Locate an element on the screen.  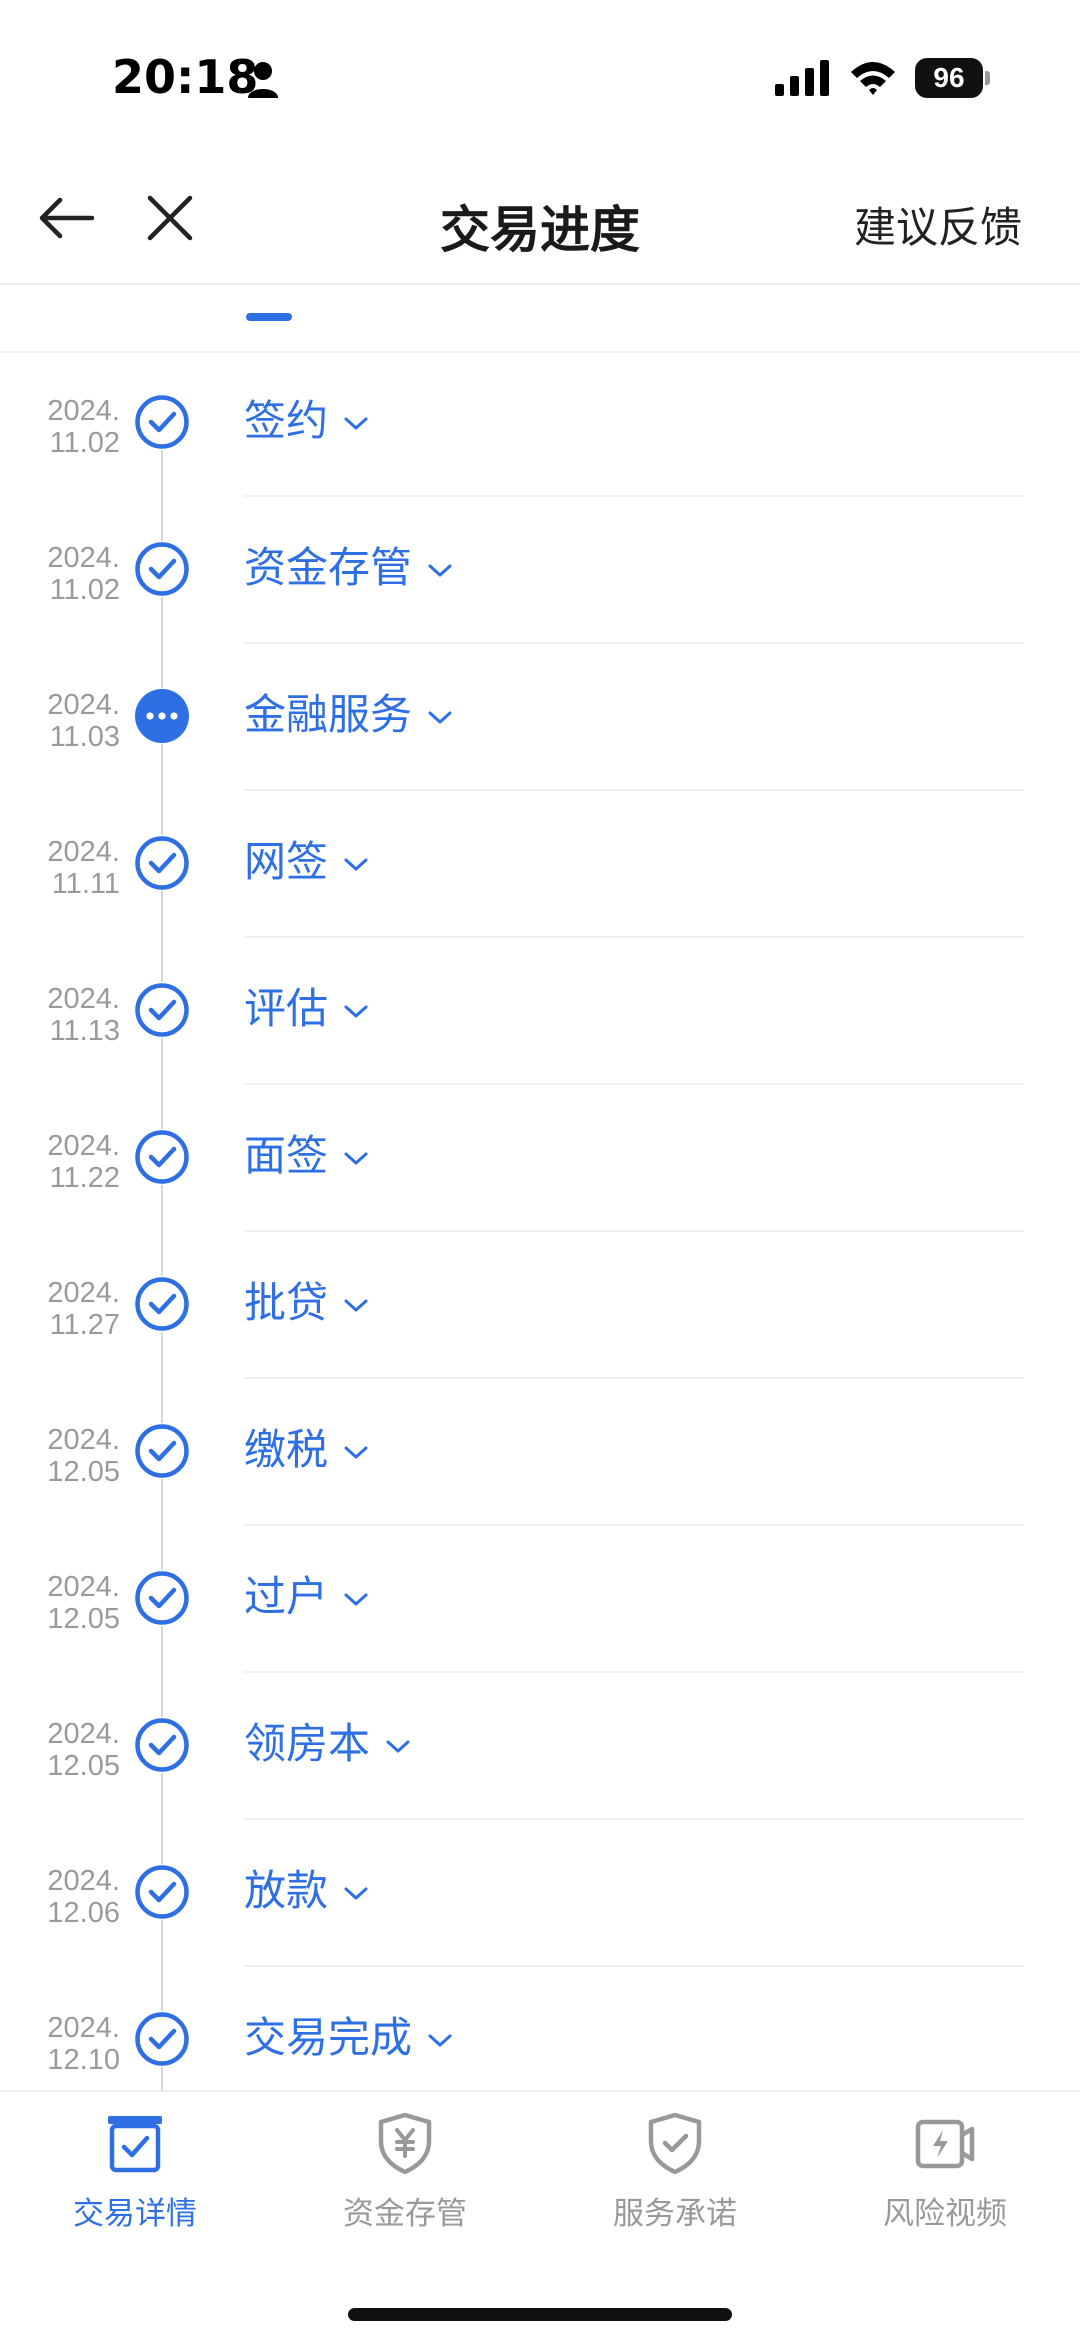
step-label: 放款 is located at coordinates (286, 1890).